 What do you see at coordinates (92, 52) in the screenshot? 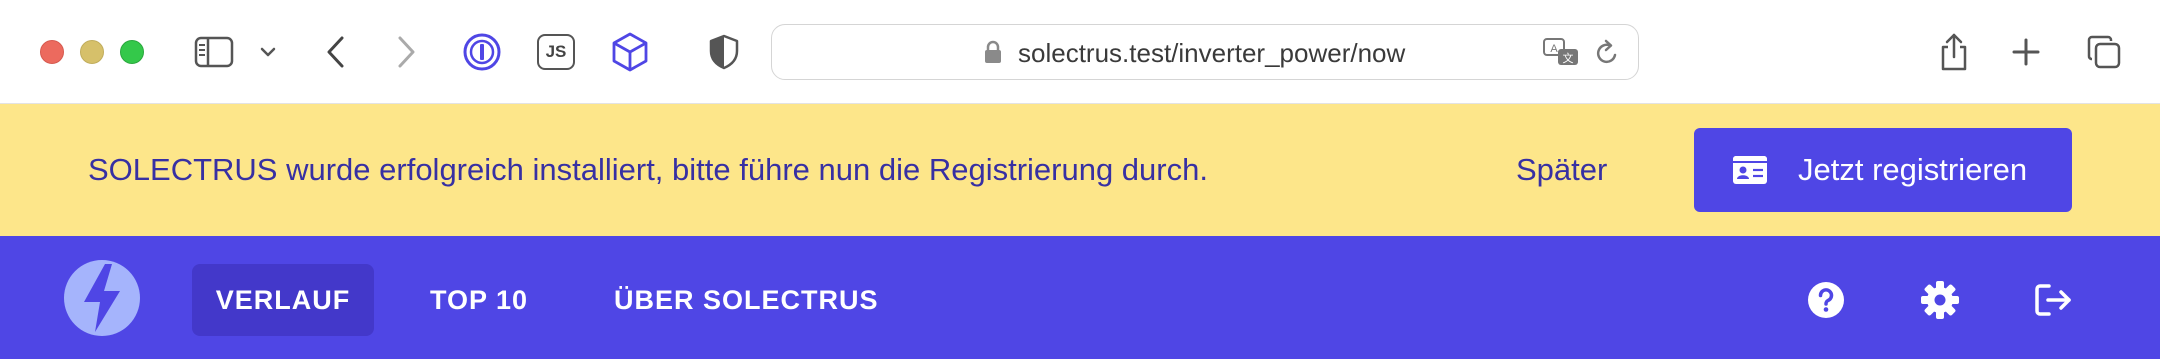
I see `minimize-window-button` at bounding box center [92, 52].